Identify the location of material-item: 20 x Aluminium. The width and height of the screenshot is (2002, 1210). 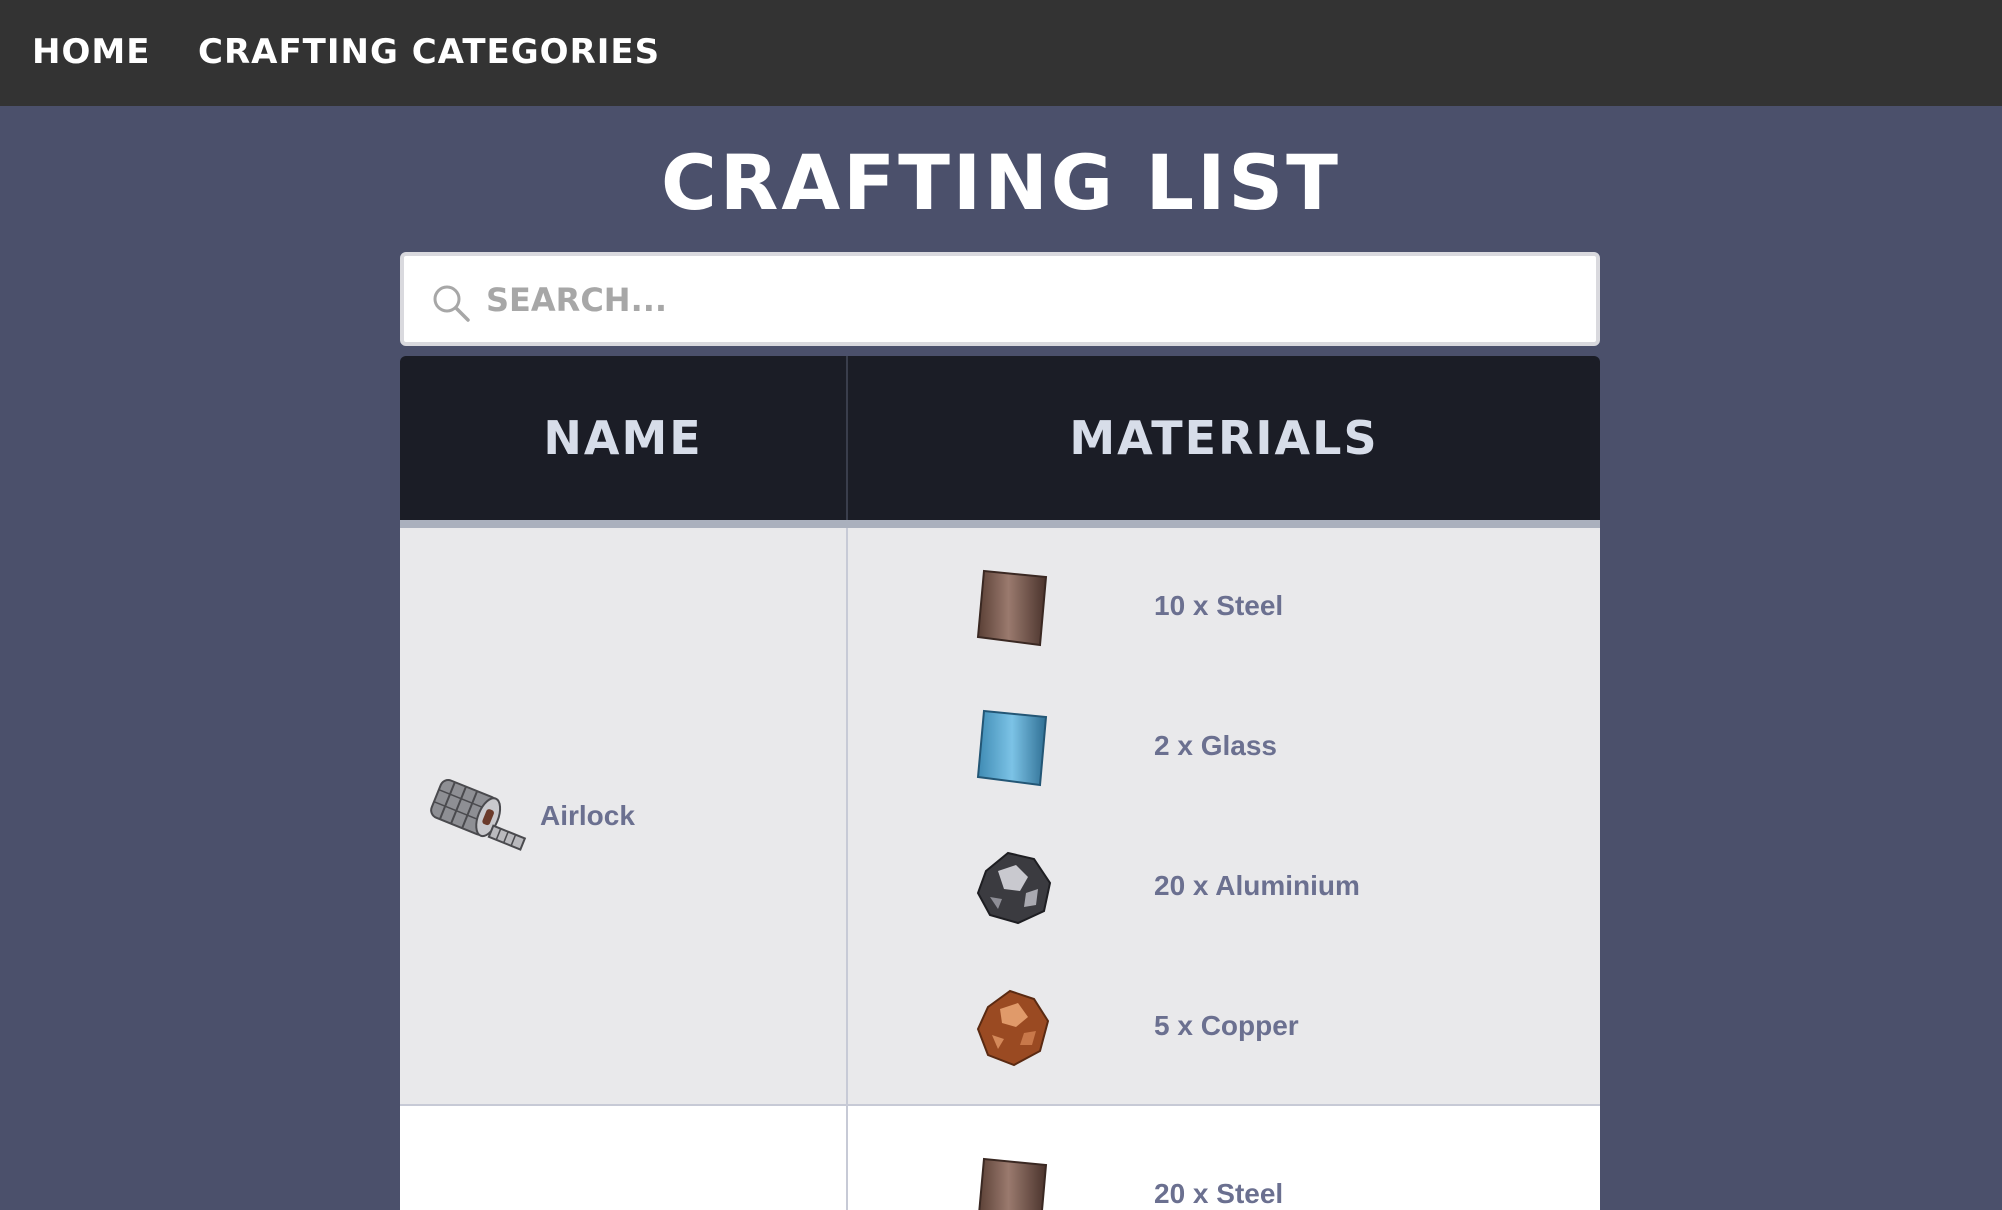
(1224, 886).